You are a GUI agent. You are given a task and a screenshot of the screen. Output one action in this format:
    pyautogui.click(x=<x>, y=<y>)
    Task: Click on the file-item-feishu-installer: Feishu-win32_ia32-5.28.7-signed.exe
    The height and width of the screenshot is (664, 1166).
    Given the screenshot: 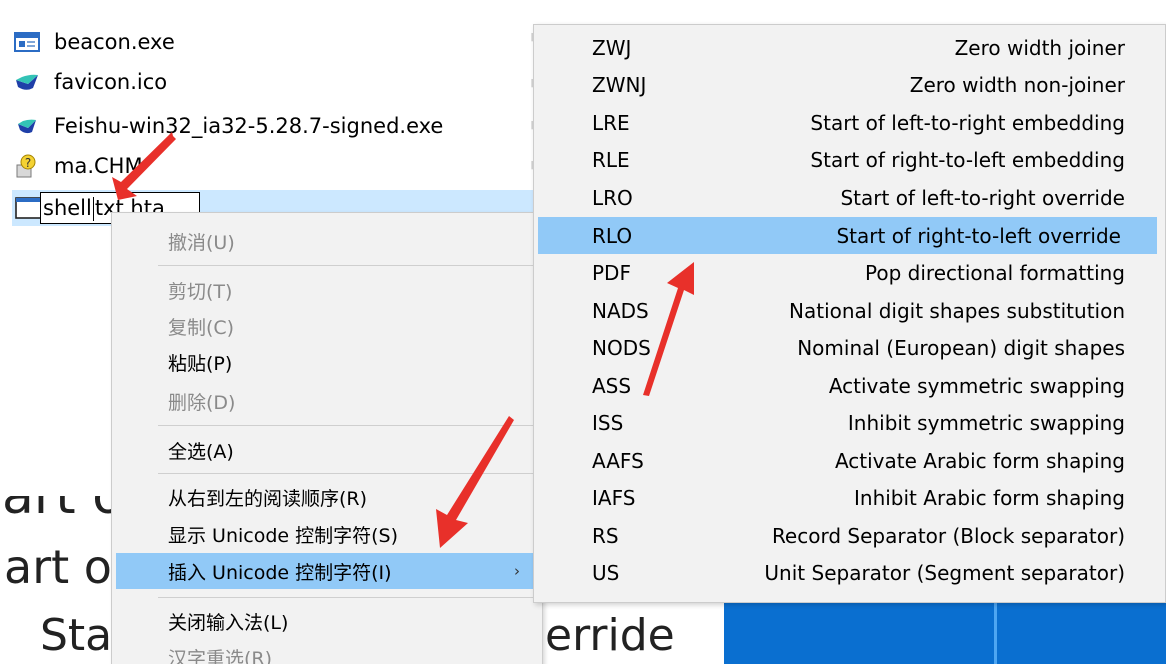 What is the action you would take?
    pyautogui.click(x=228, y=126)
    